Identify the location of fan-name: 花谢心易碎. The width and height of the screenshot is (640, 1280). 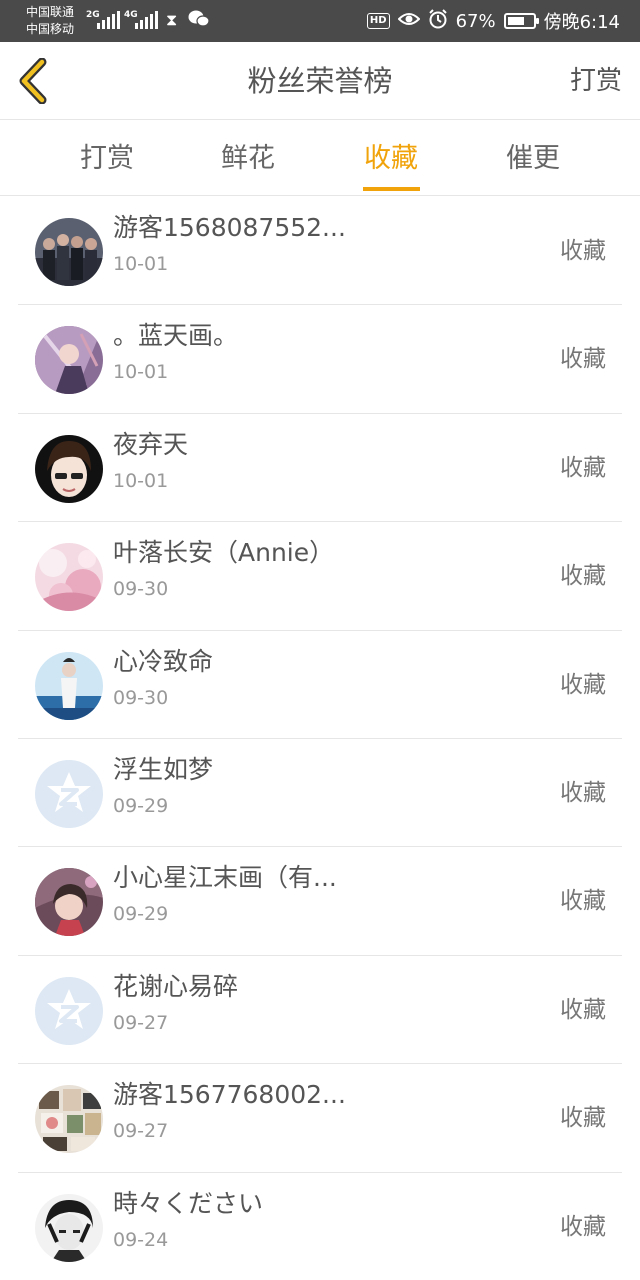
(176, 986).